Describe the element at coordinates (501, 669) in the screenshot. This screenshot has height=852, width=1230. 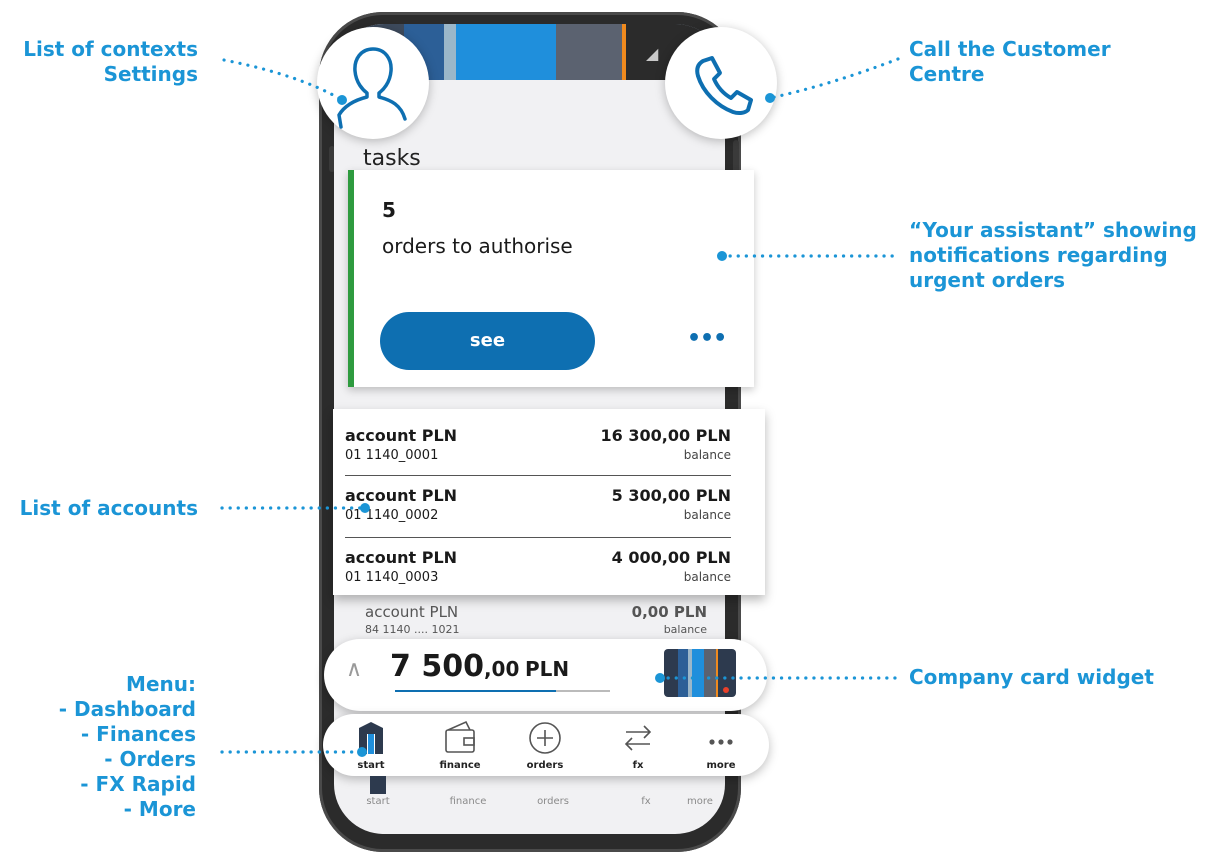
I see `total-amount-cents: ,00` at that location.